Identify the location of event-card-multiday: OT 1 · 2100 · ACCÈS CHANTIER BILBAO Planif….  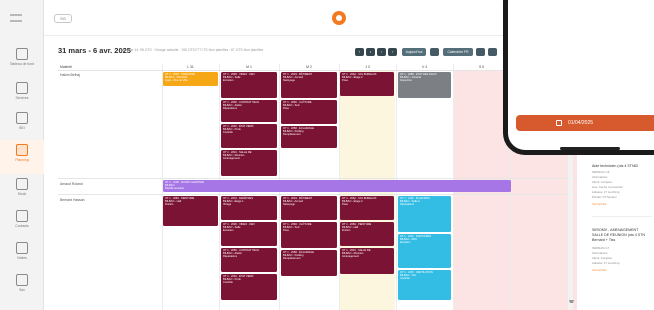
(337, 186).